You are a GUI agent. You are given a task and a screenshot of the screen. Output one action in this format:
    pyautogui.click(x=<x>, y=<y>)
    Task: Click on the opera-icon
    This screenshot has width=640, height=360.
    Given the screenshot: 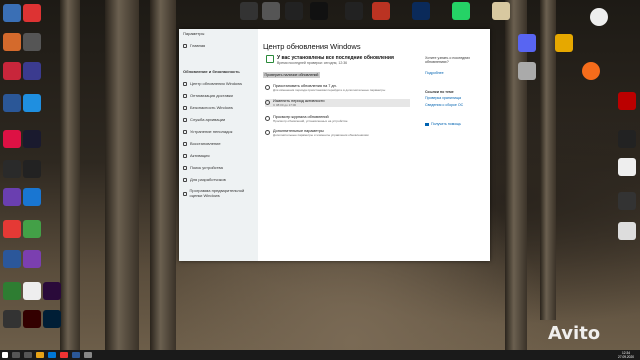 What is the action you would take?
    pyautogui.click(x=64, y=355)
    